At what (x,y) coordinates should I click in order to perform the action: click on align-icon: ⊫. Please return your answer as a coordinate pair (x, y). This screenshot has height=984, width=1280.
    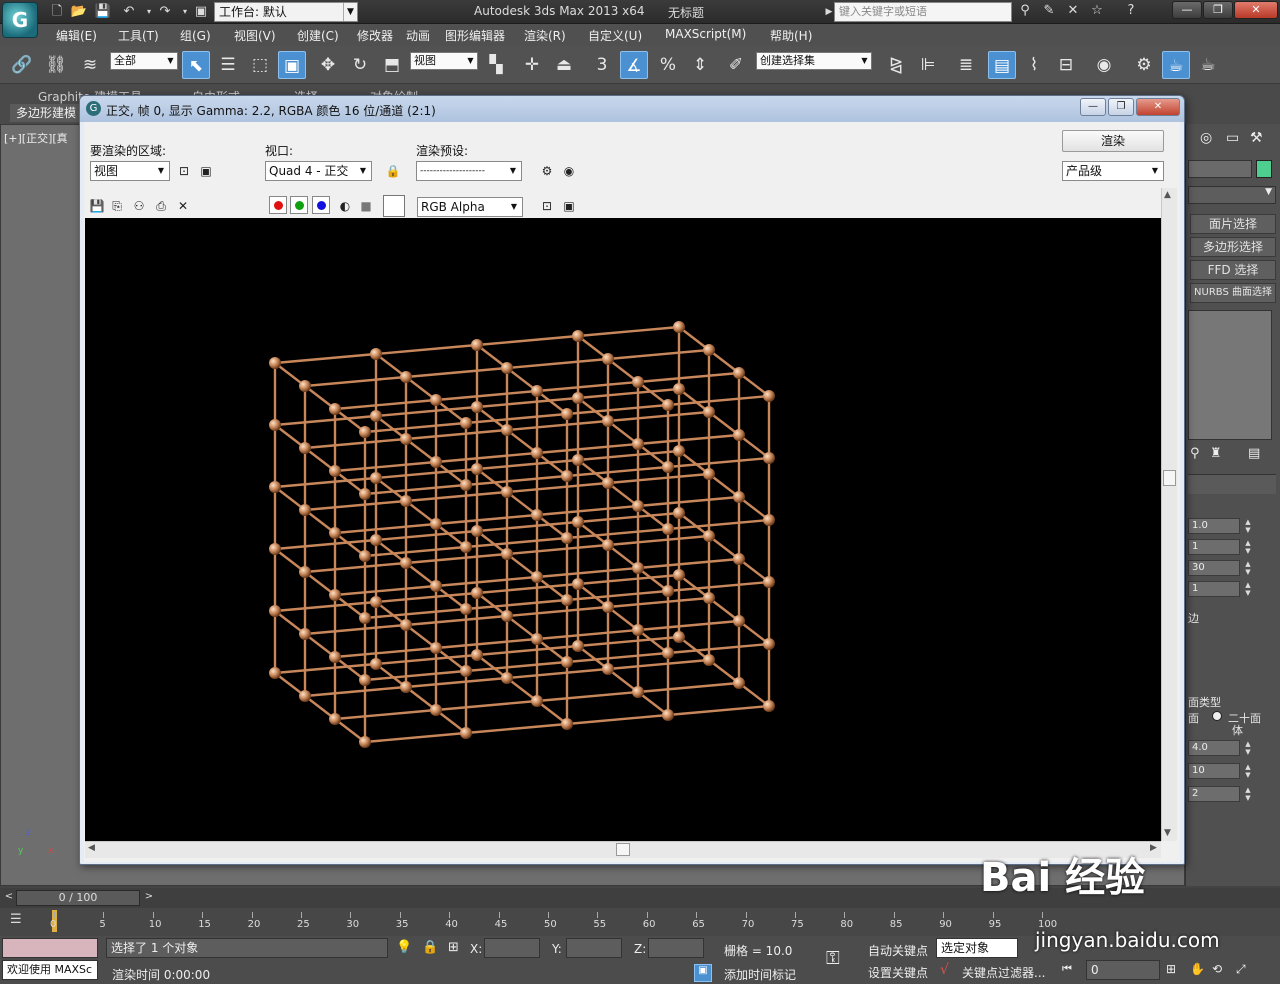
    Looking at the image, I should click on (928, 65).